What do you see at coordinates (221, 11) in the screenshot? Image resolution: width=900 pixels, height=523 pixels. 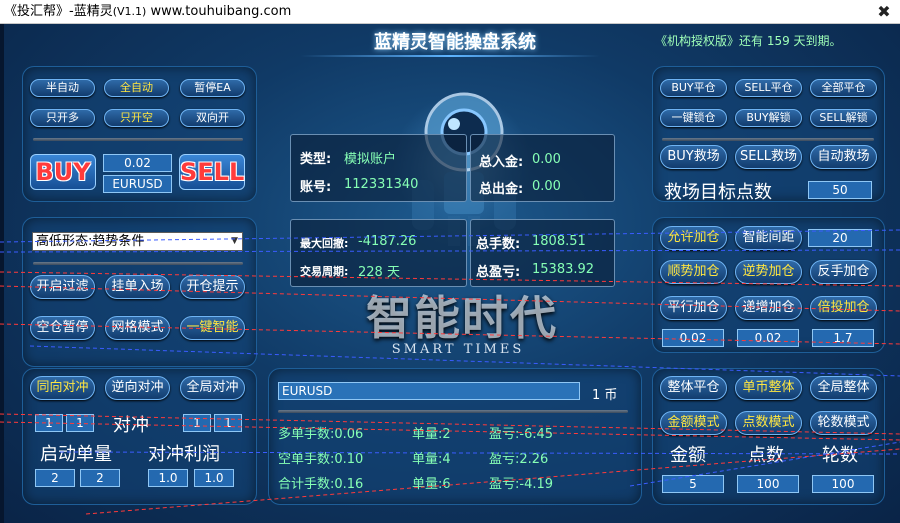 I see `window-url: www.touhuibang.com` at bounding box center [221, 11].